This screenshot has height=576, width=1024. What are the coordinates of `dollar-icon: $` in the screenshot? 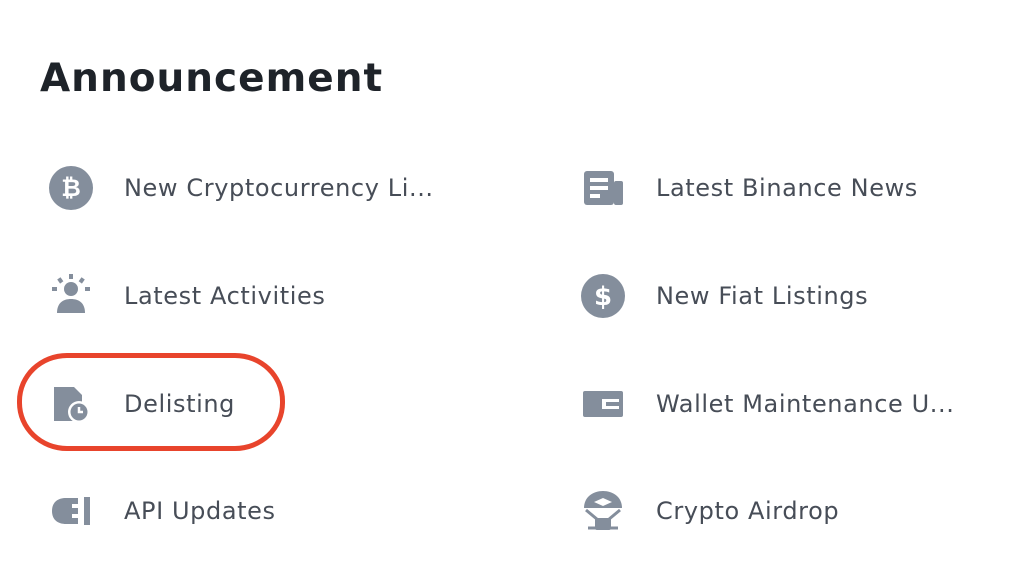 It's located at (603, 296).